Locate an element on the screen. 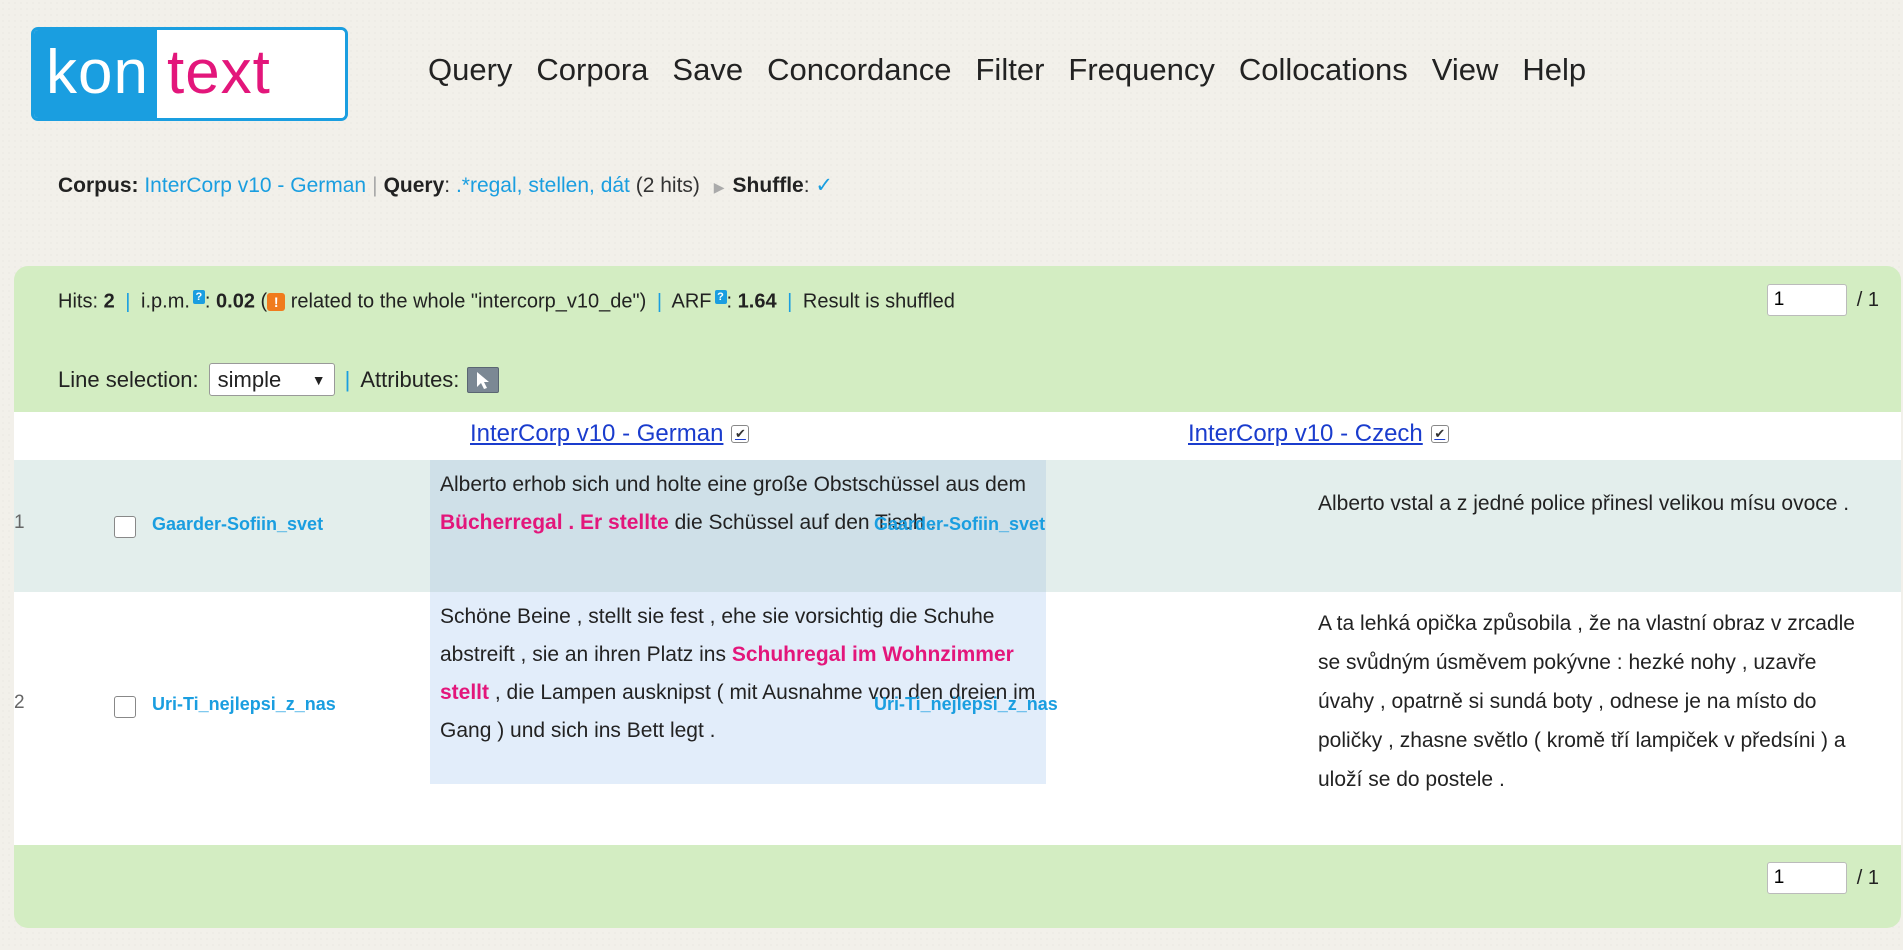  corpus-header-german: InterCorp v10 - German is located at coordinates (610, 434).